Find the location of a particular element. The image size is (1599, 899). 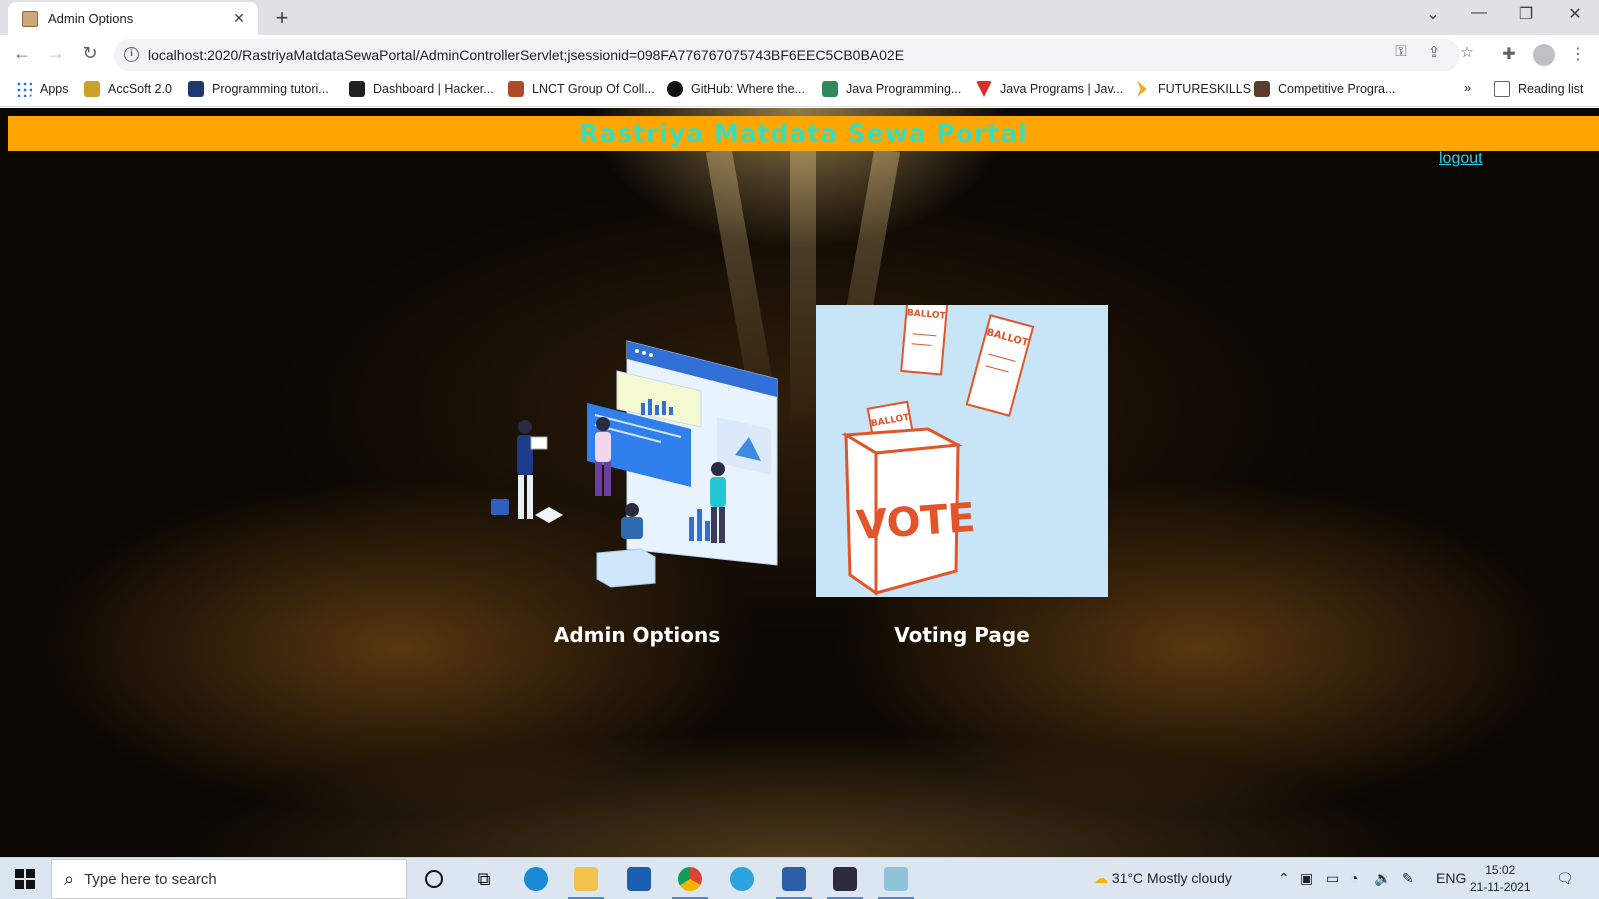

admin-options-card: Admin Options is located at coordinates (637, 476).